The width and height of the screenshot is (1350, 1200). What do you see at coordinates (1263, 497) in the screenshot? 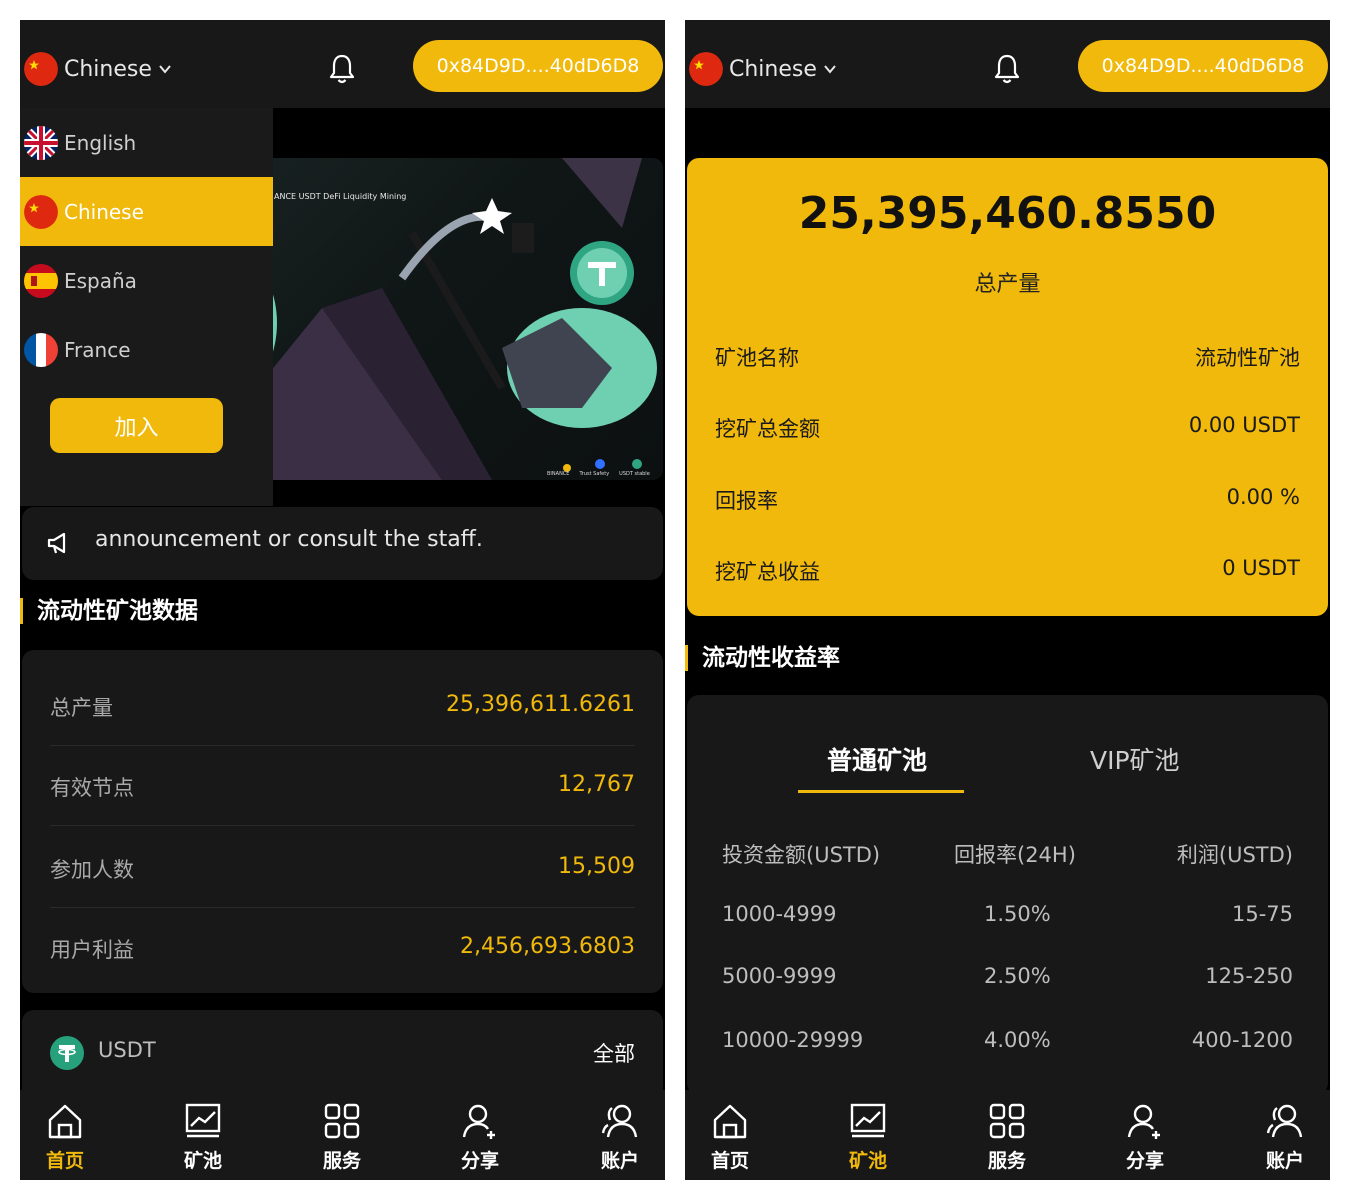
I see `mining-row-value: 0.00 %` at bounding box center [1263, 497].